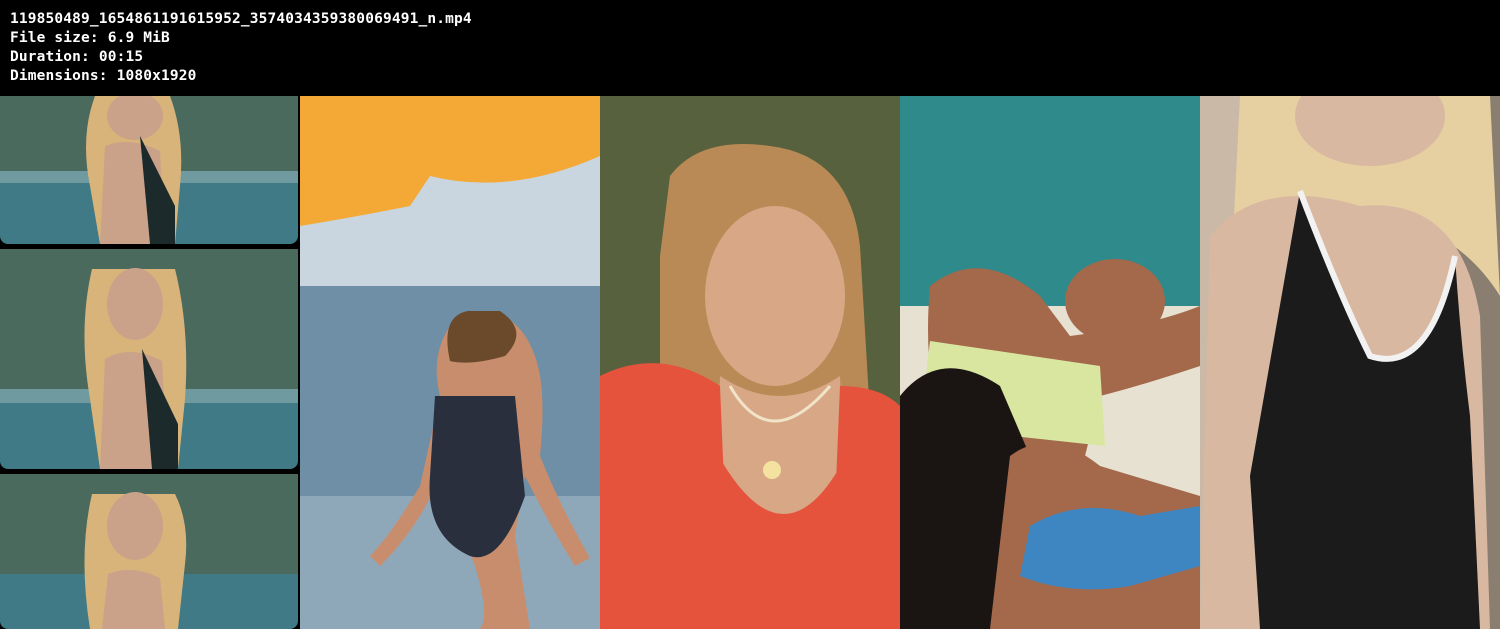 This screenshot has width=1500, height=629. What do you see at coordinates (156, 76) in the screenshot?
I see `dimensions-value: 1080x1920` at bounding box center [156, 76].